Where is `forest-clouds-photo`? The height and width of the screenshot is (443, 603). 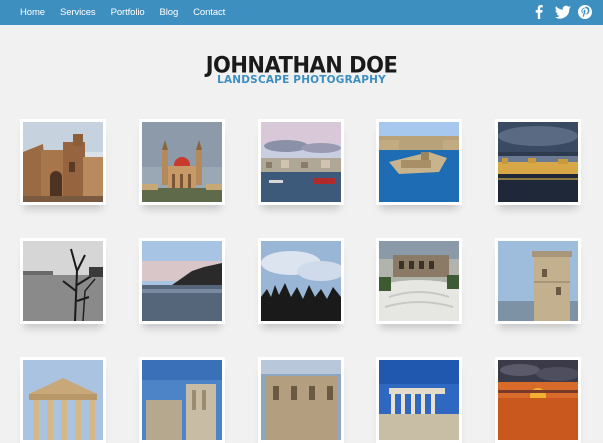
forest-clouds-photo is located at coordinates (301, 281).